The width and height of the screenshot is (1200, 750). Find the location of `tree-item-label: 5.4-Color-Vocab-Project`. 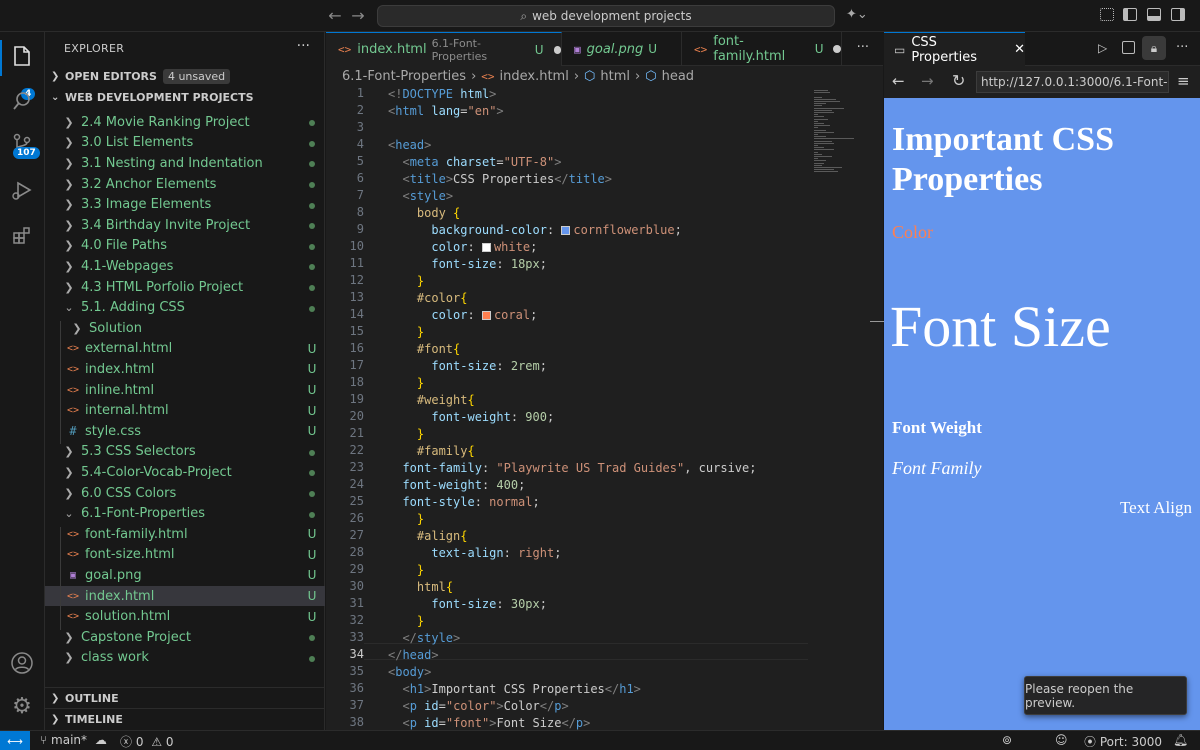

tree-item-label: 5.4-Color-Vocab-Project is located at coordinates (156, 472).